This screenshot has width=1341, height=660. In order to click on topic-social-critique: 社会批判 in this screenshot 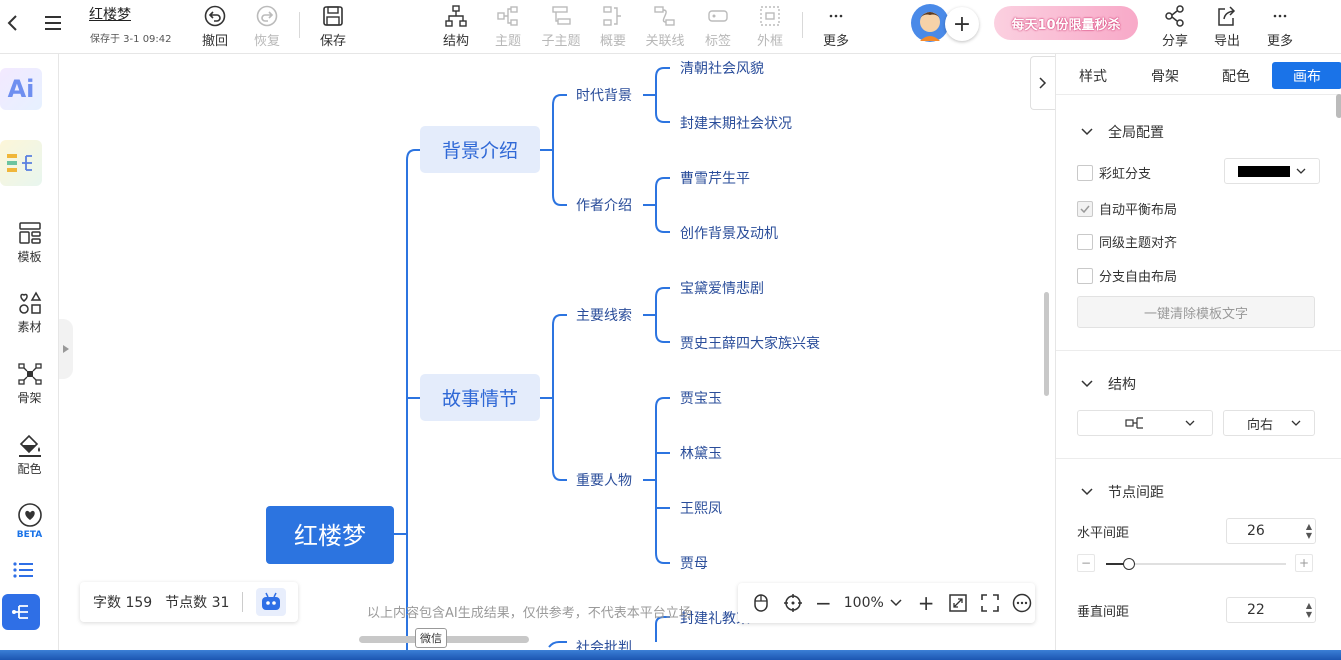, I will do `click(604, 645)`.